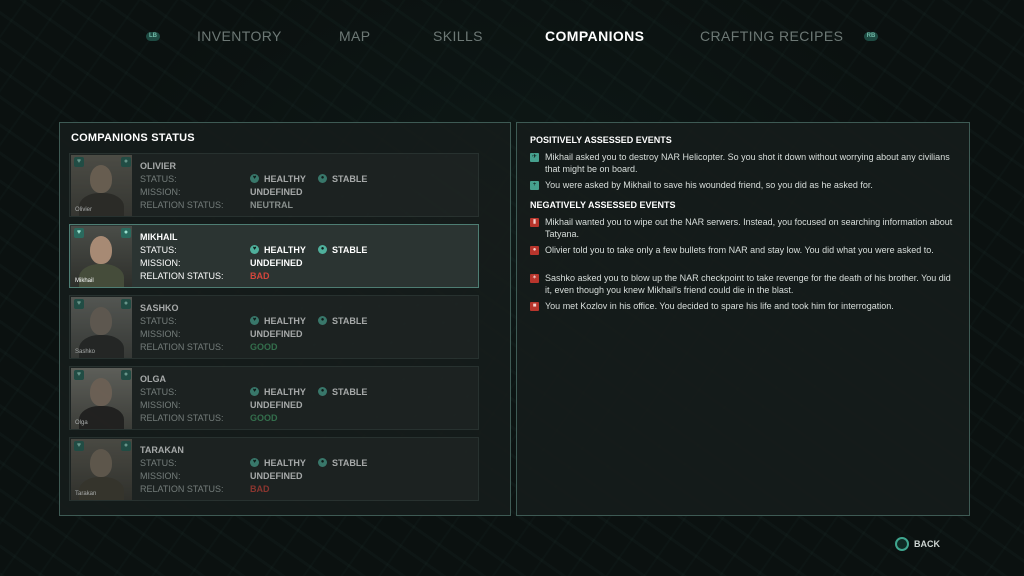  What do you see at coordinates (927, 544) in the screenshot?
I see `back-label: BACK` at bounding box center [927, 544].